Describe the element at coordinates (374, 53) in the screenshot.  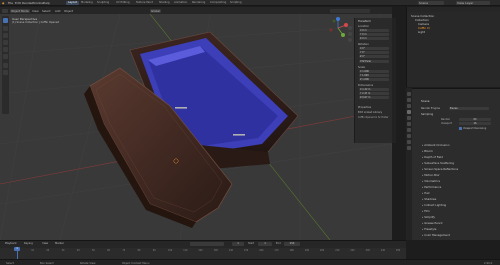
I see `rotation-y-field: Y 0°` at that location.